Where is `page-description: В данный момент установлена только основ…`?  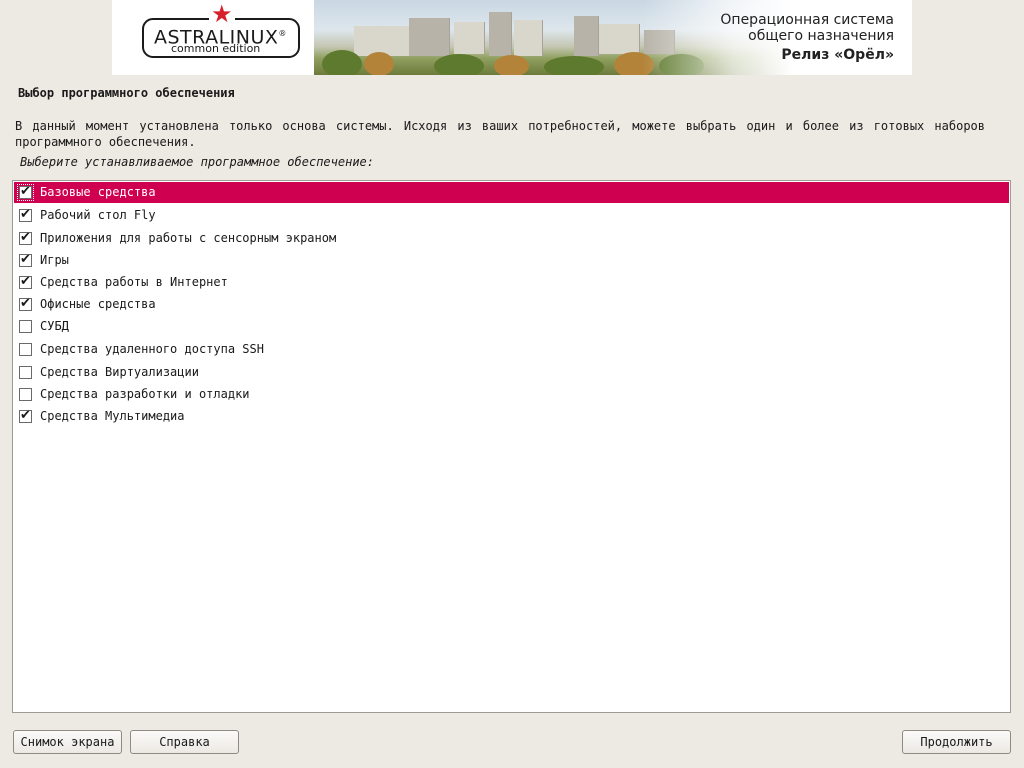 page-description: В данный момент установлена только основ… is located at coordinates (500, 134).